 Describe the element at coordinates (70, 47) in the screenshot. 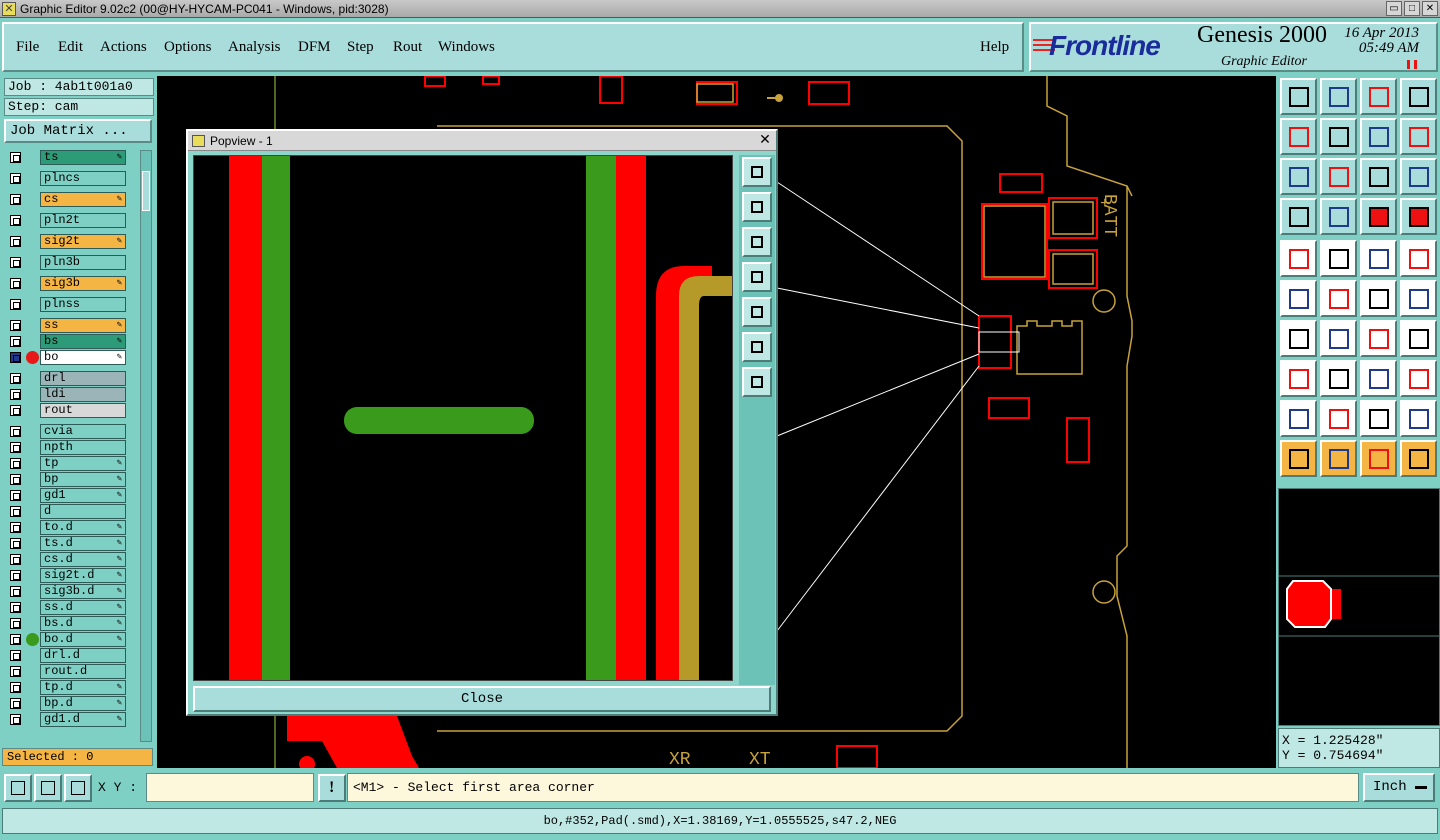

I see `menu-edit: Edit` at that location.